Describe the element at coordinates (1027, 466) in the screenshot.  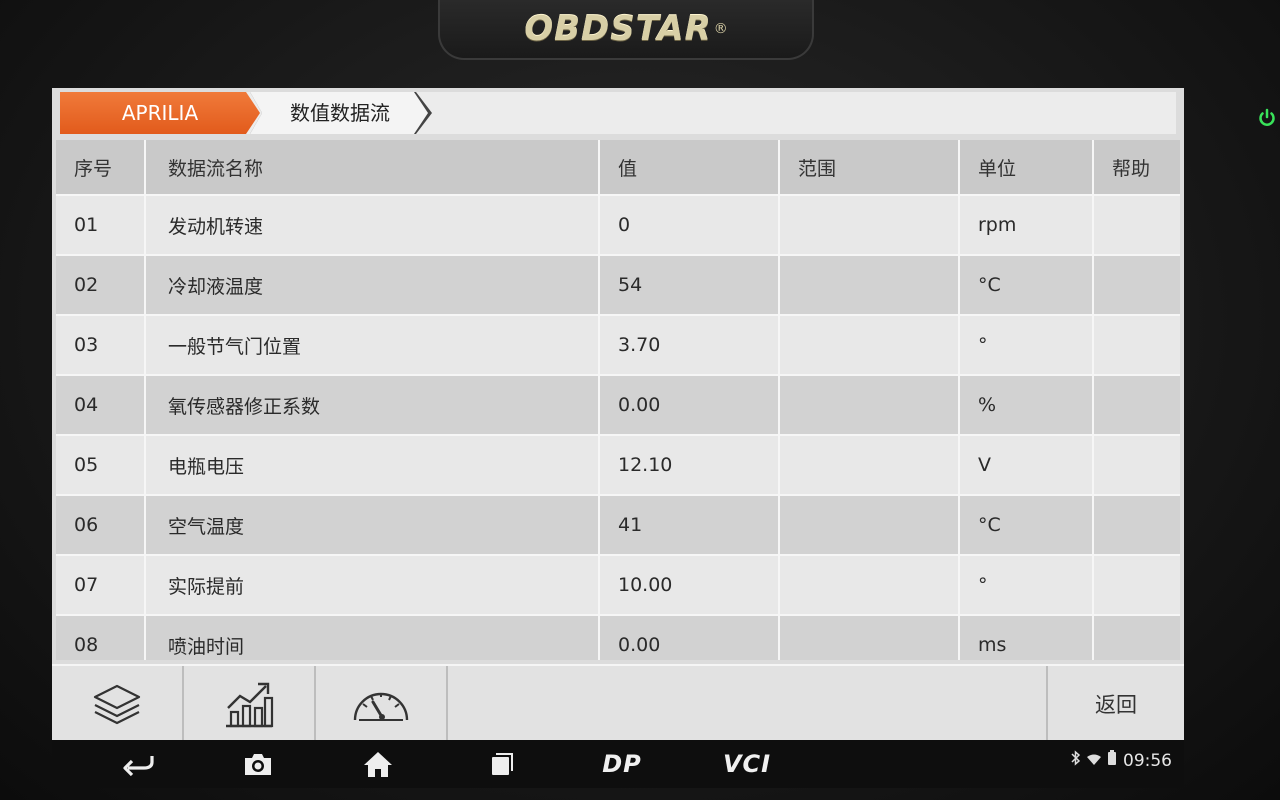
I see `row-unit: V` at that location.